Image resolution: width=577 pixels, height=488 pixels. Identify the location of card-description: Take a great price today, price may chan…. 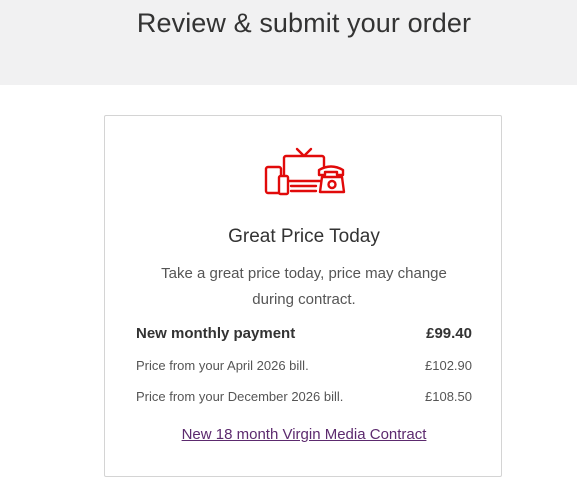
(304, 286).